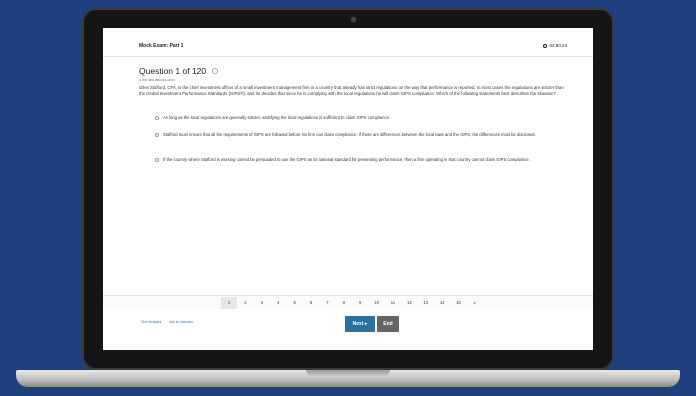 The image size is (696, 396). Describe the element at coordinates (360, 303) in the screenshot. I see `page-9: 9` at that location.